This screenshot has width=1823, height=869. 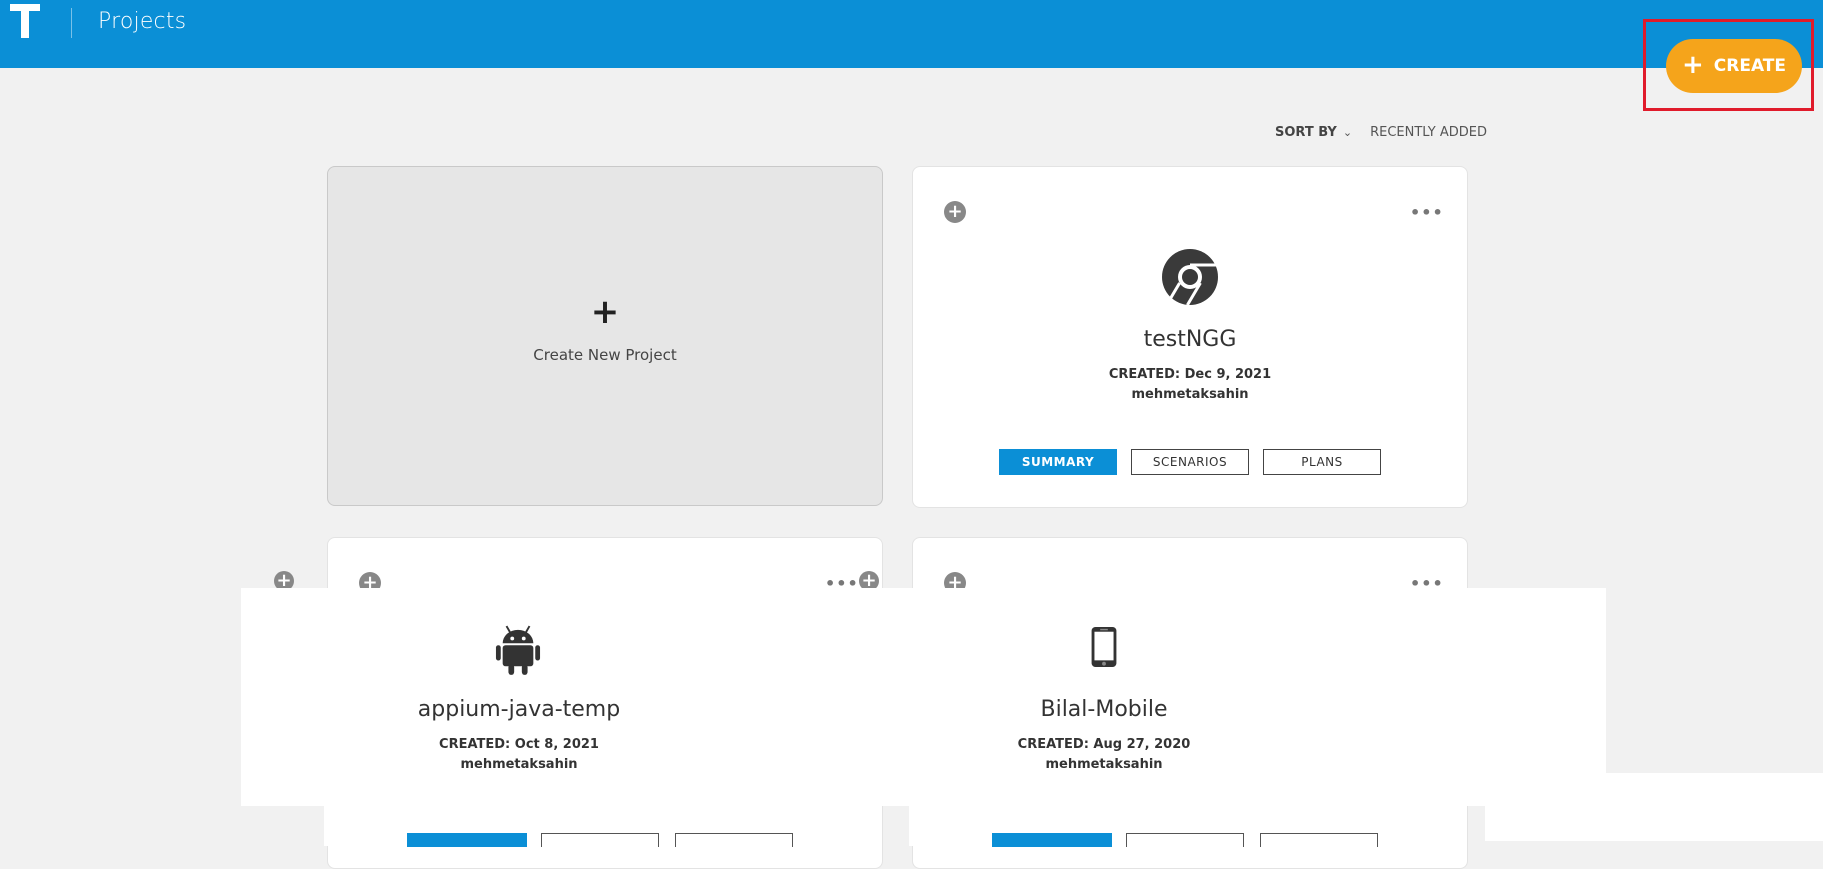 I want to click on app-logo, so click(x=25, y=21).